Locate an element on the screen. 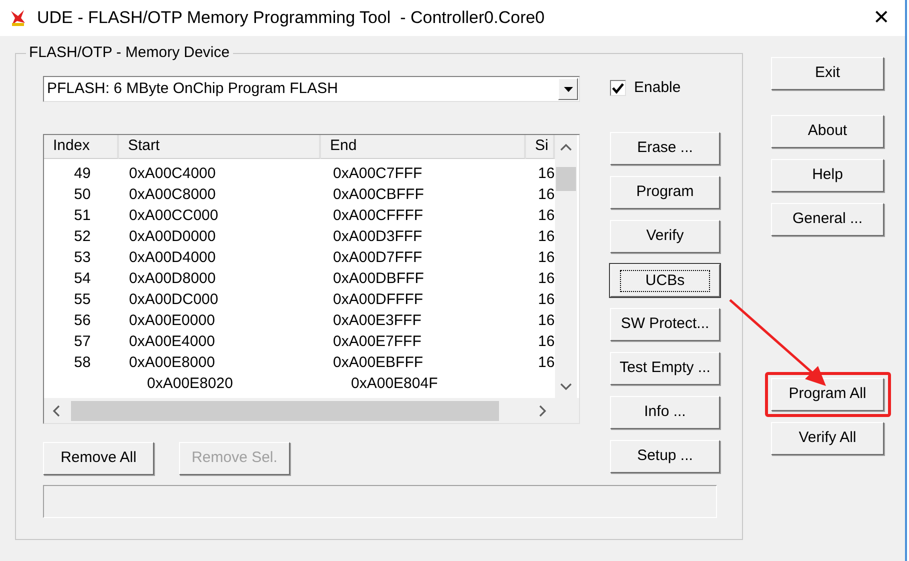 Image resolution: width=909 pixels, height=561 pixels. table-cell-text: 0xA00EBFFF is located at coordinates (378, 363).